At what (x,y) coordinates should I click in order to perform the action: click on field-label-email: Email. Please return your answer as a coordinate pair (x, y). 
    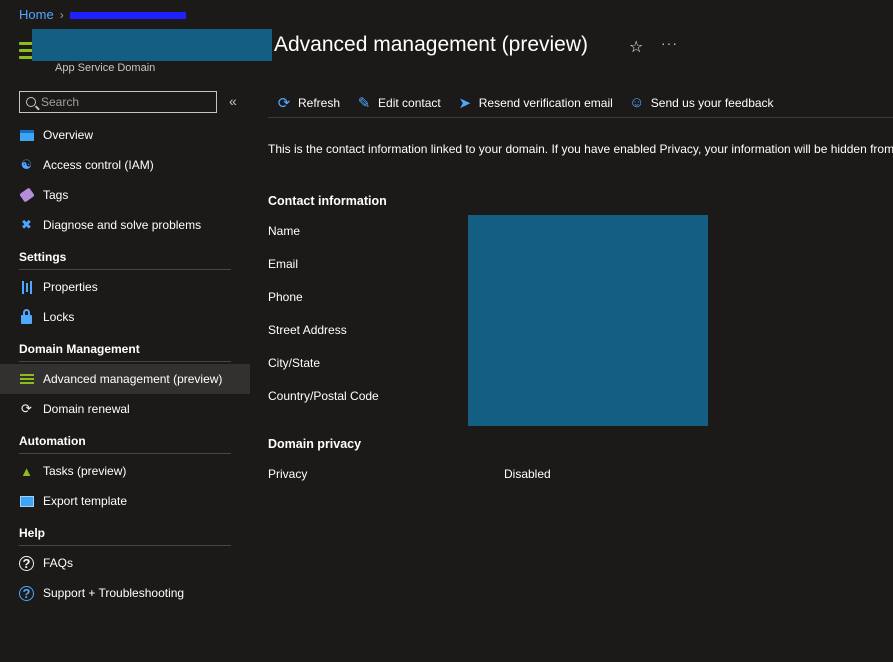
    Looking at the image, I should click on (283, 264).